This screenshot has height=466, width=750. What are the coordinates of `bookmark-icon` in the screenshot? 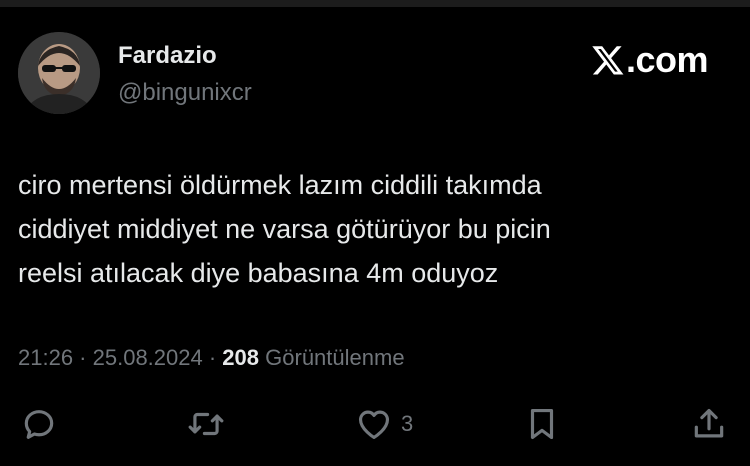 It's located at (542, 424).